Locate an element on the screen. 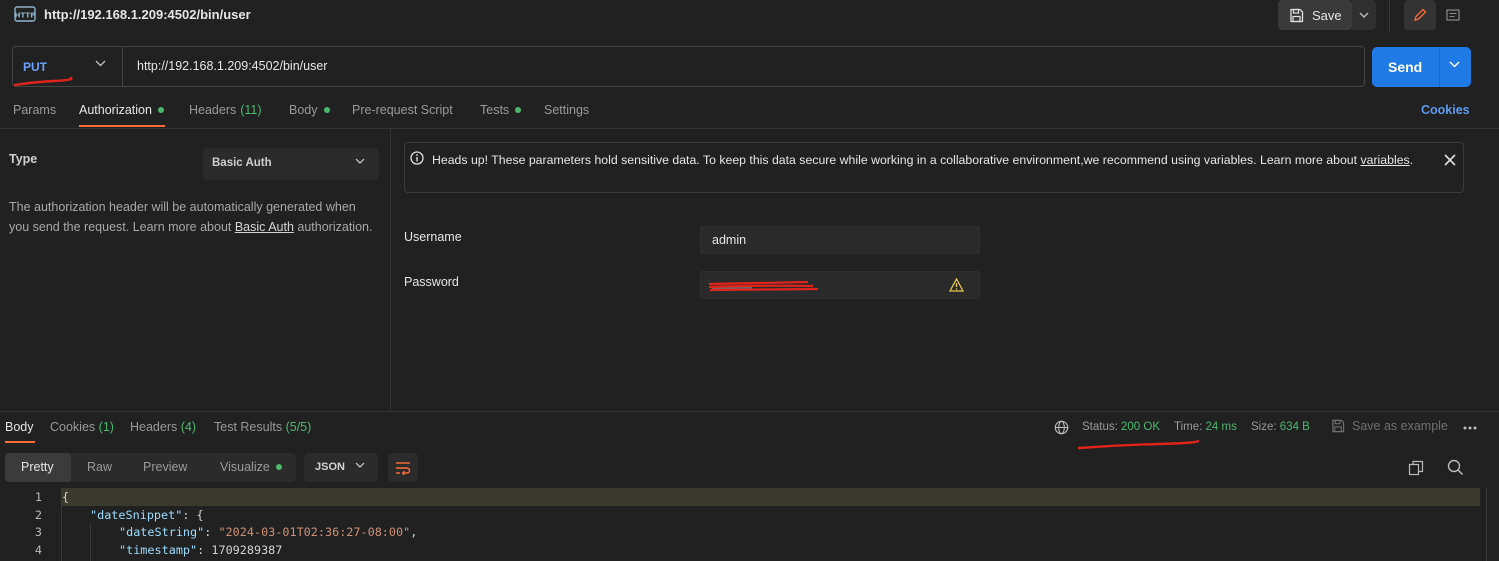 This screenshot has height=561, width=1499. send-dropdown-chevron-icon is located at coordinates (1454, 64).